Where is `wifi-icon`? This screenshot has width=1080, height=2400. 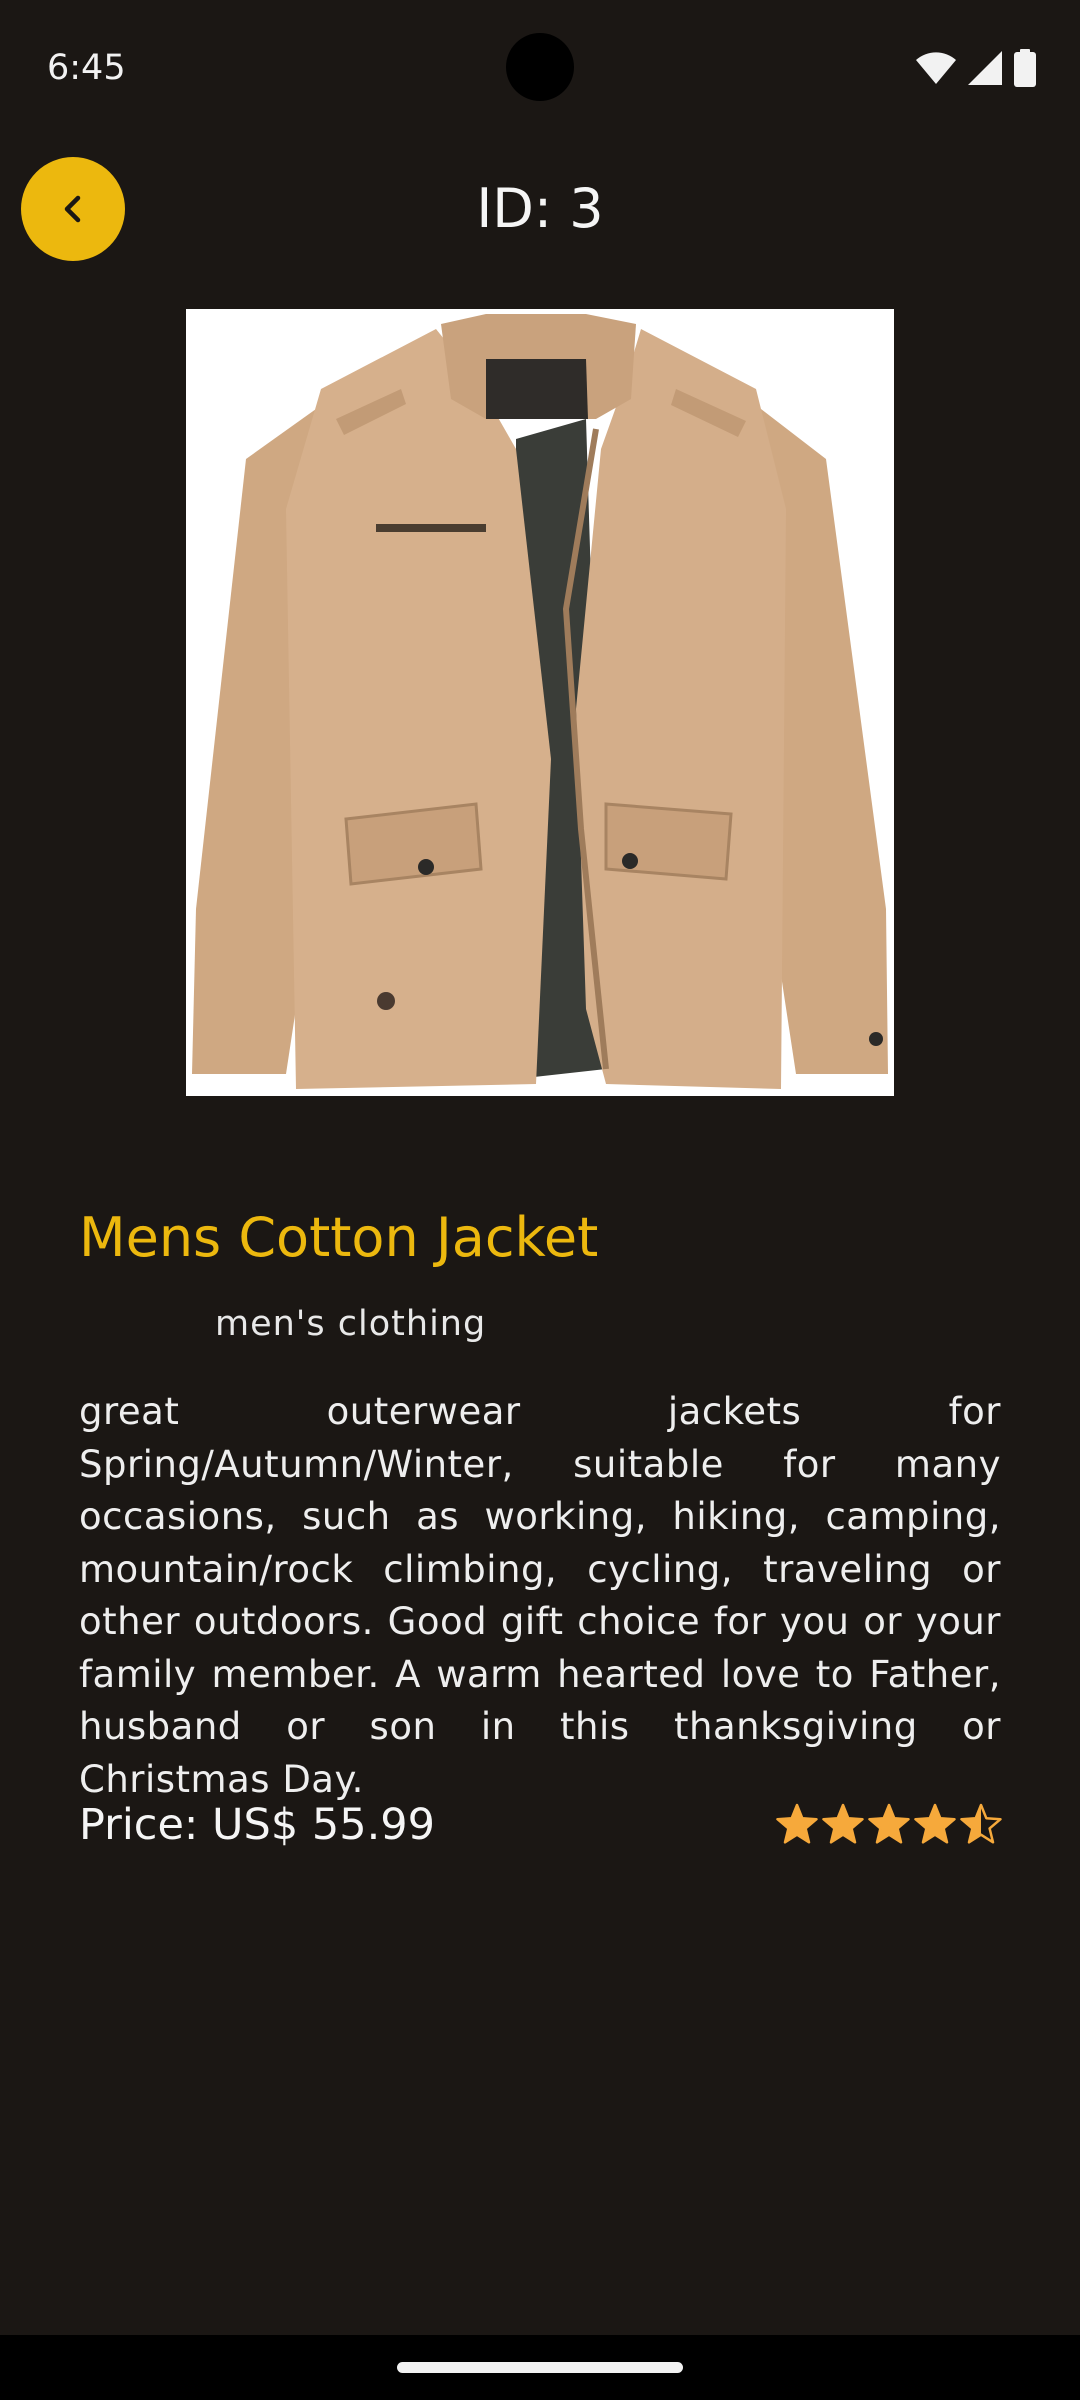
wifi-icon is located at coordinates (936, 68).